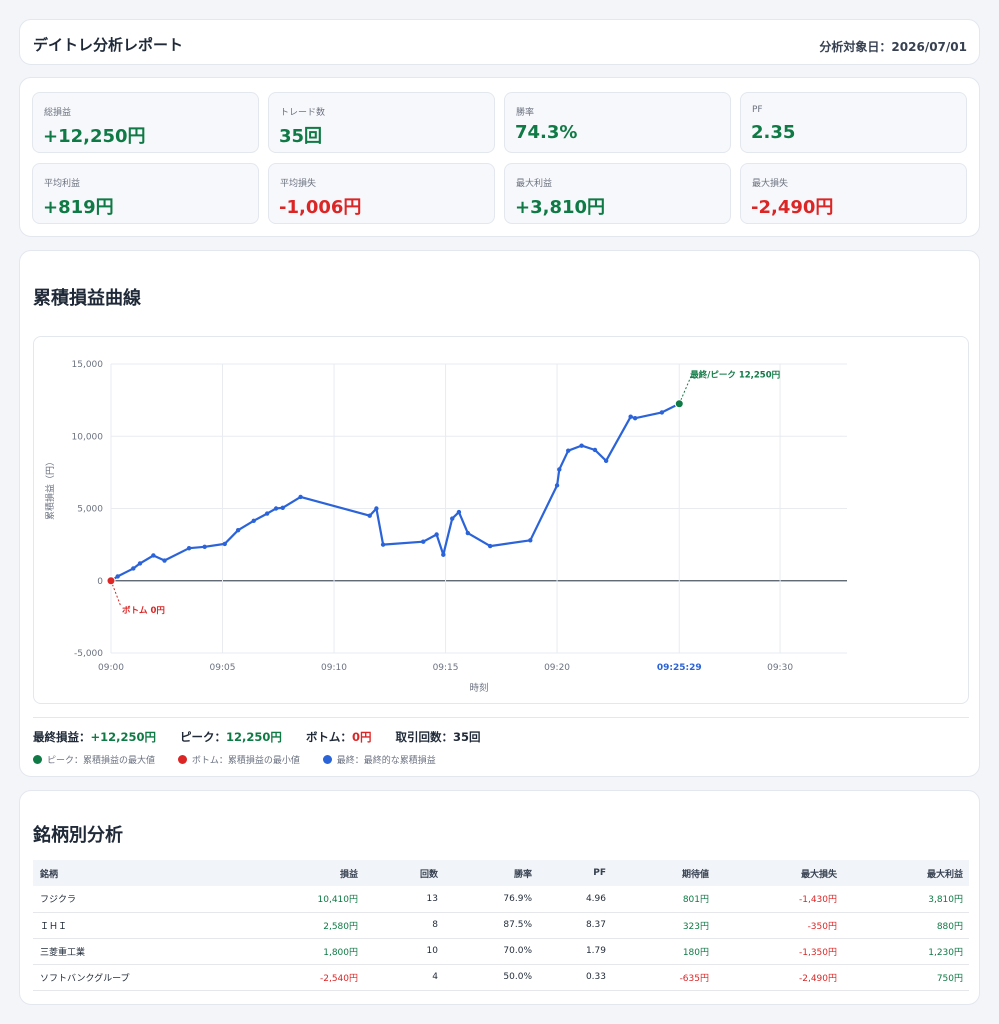 The height and width of the screenshot is (1024, 999). I want to click on bottom-value: 0円, so click(361, 737).